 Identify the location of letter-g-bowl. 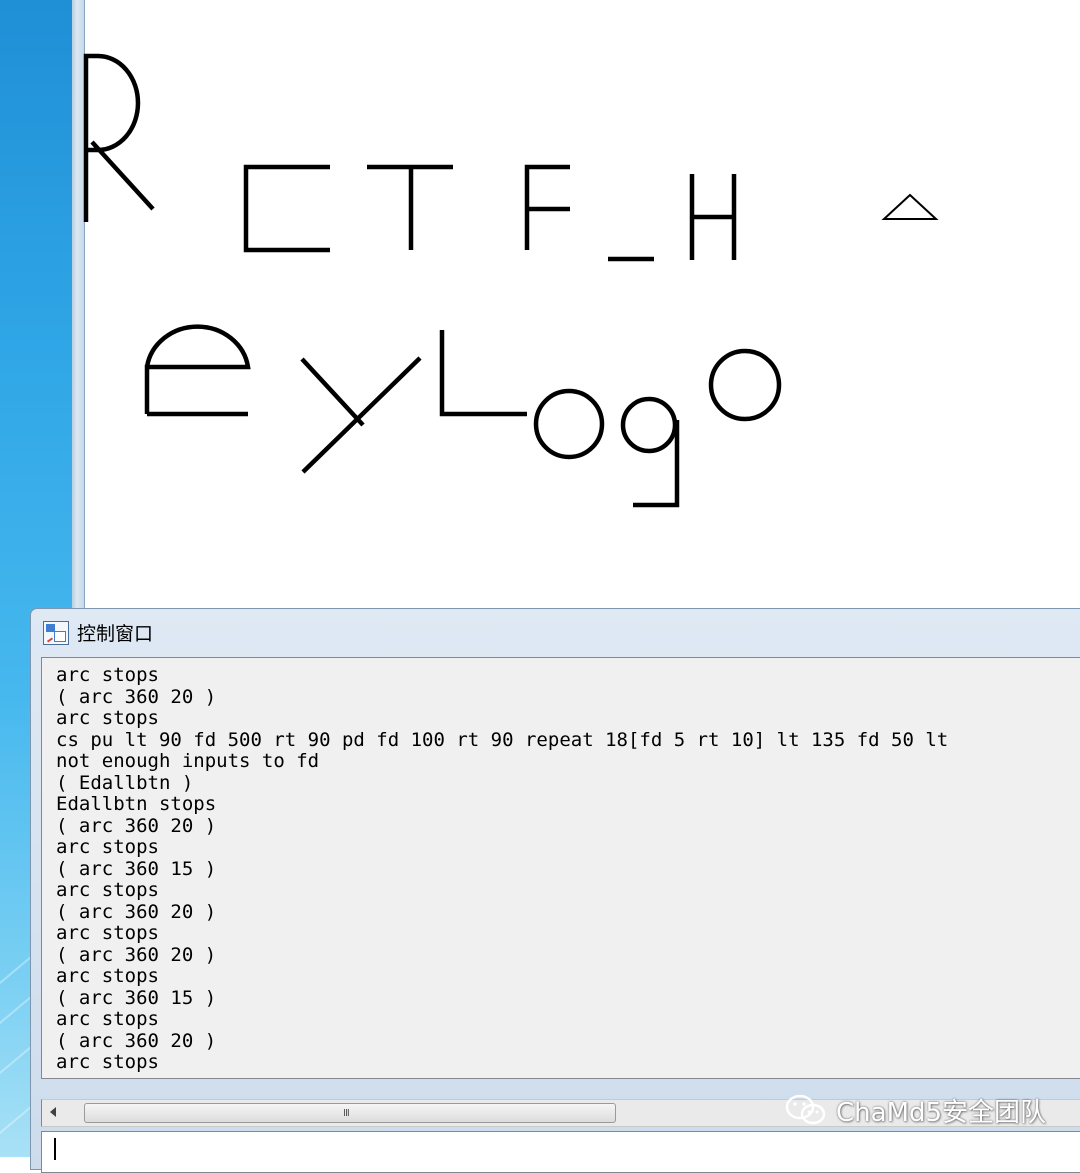
(649, 425).